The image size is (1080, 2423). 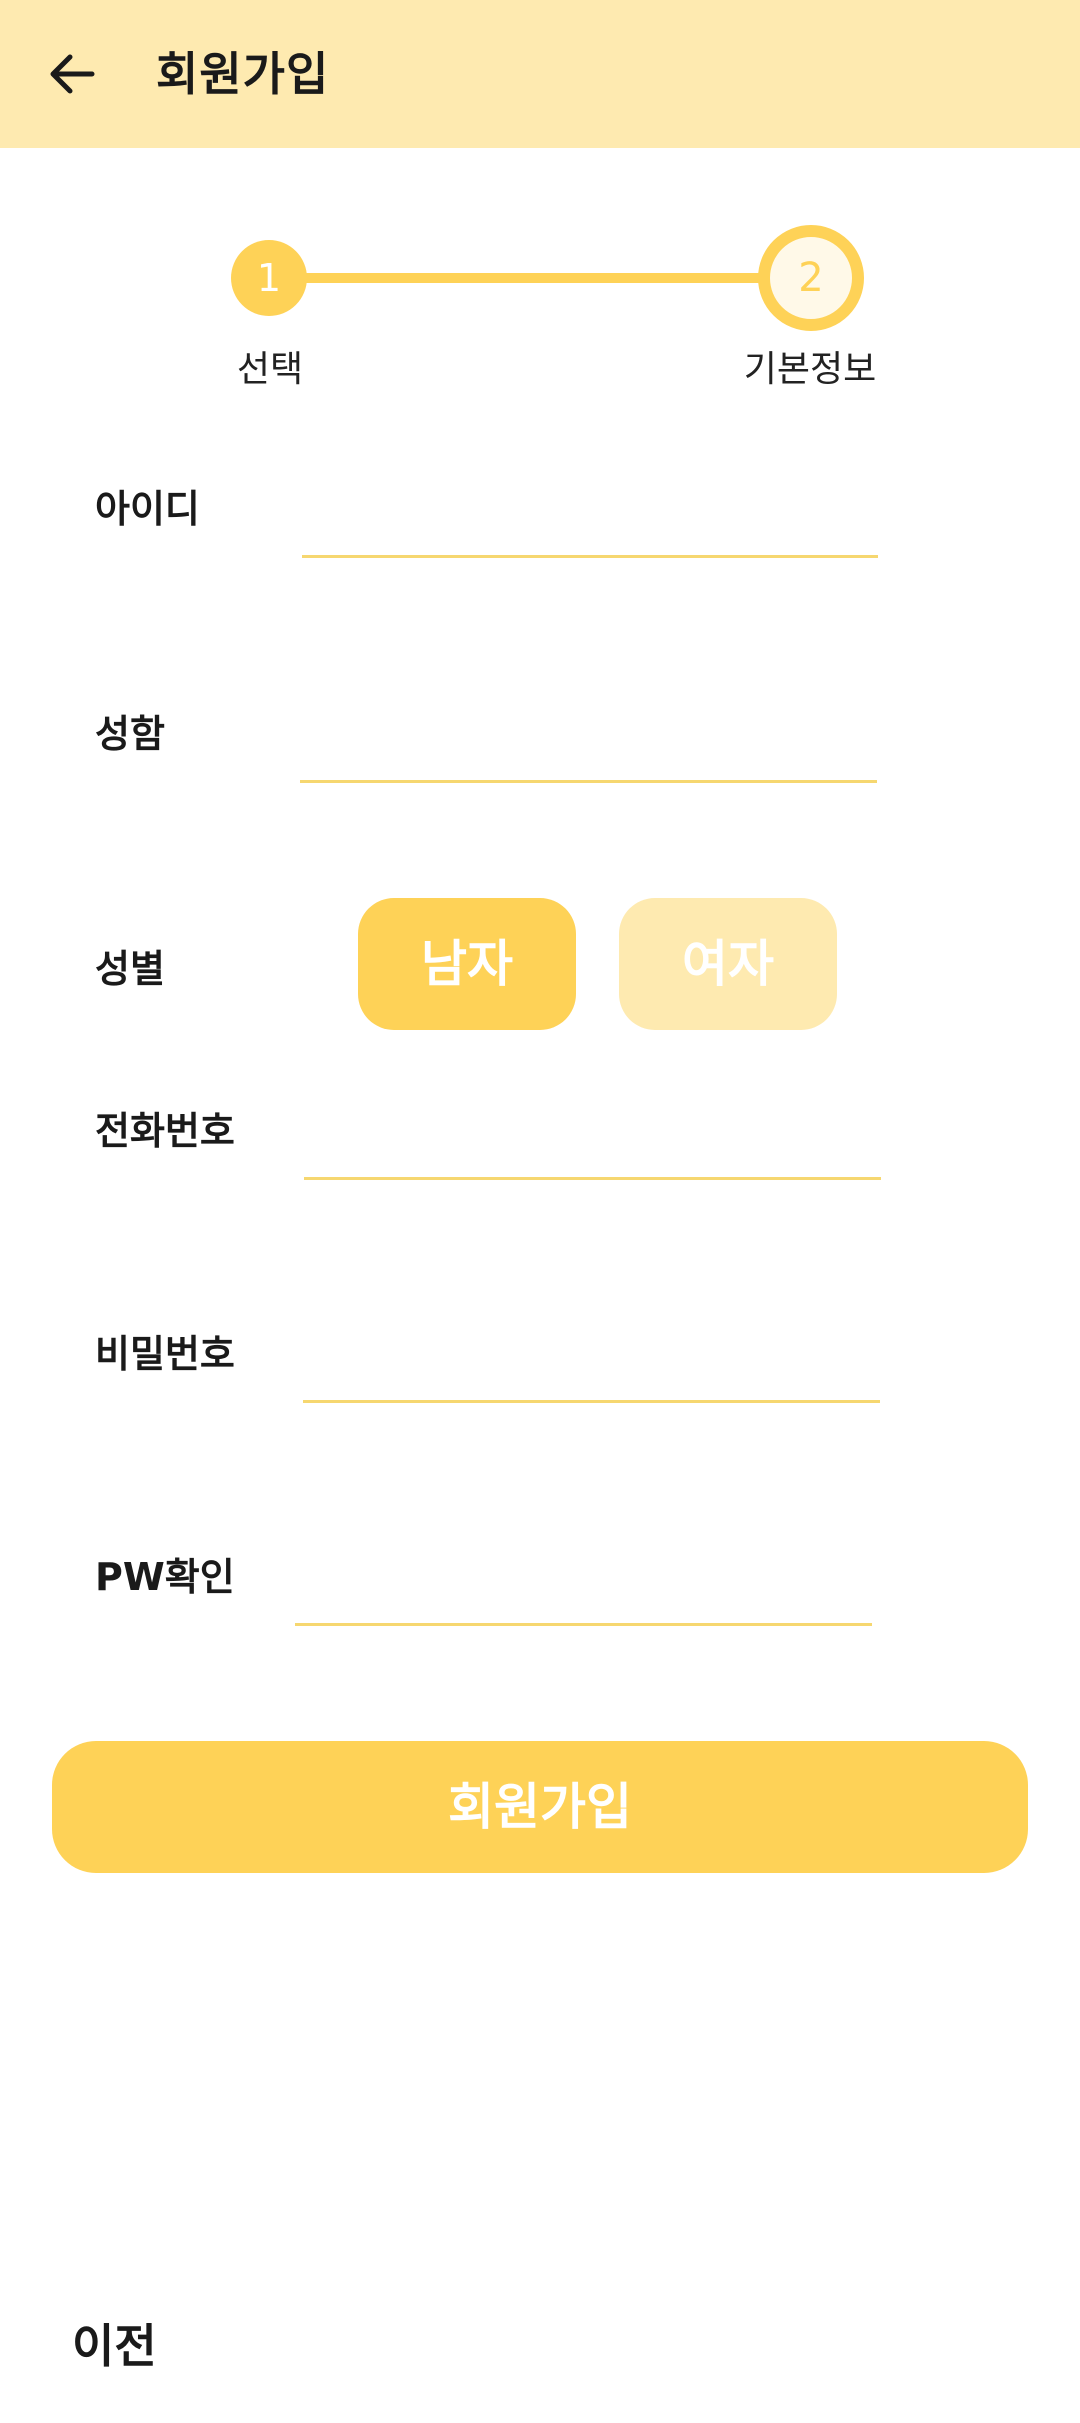 I want to click on gender-label: 성별, so click(x=130, y=969).